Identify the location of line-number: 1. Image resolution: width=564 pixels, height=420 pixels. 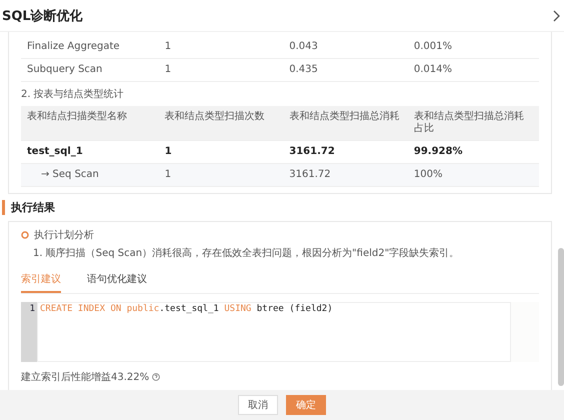
(32, 309).